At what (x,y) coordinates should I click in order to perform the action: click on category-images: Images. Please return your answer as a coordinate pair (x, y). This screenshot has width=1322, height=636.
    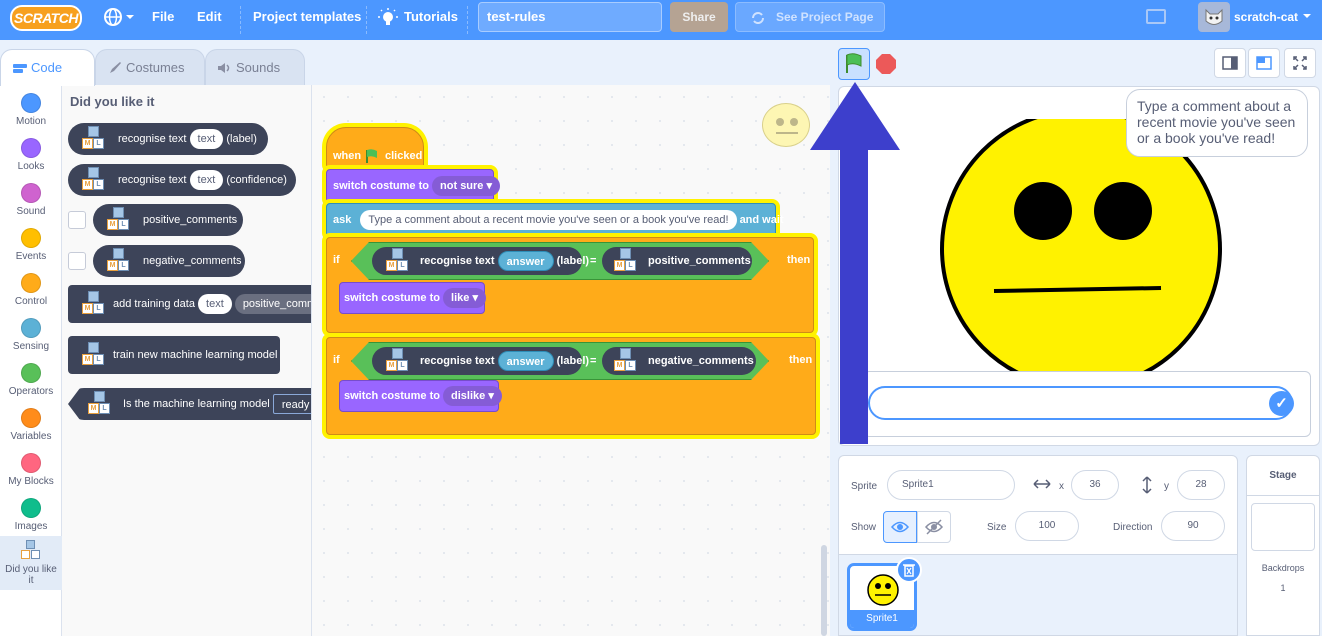
    Looking at the image, I should click on (31, 514).